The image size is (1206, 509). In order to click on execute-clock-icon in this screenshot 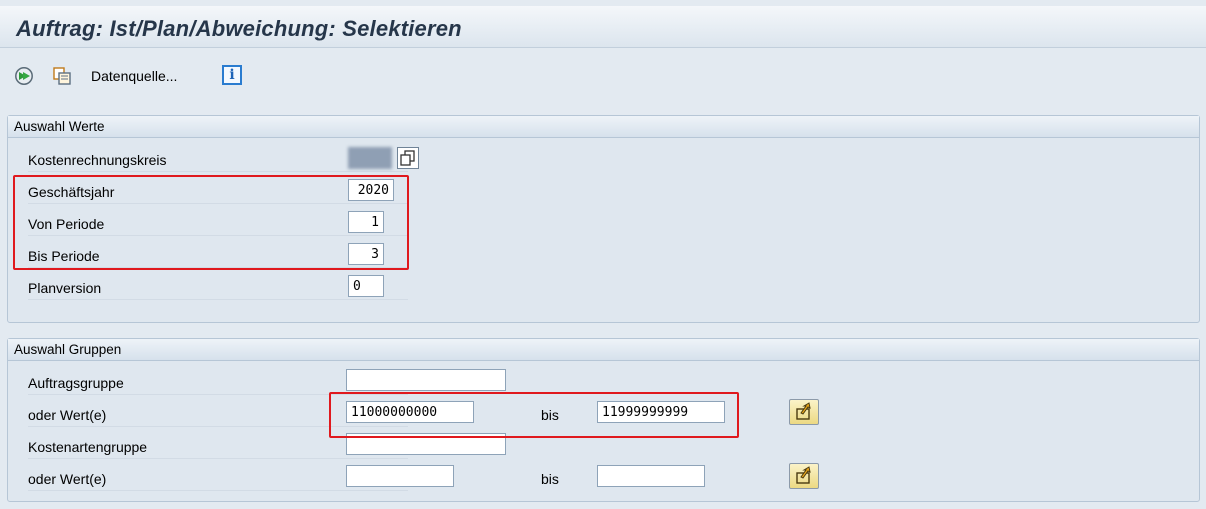, I will do `click(24, 76)`.